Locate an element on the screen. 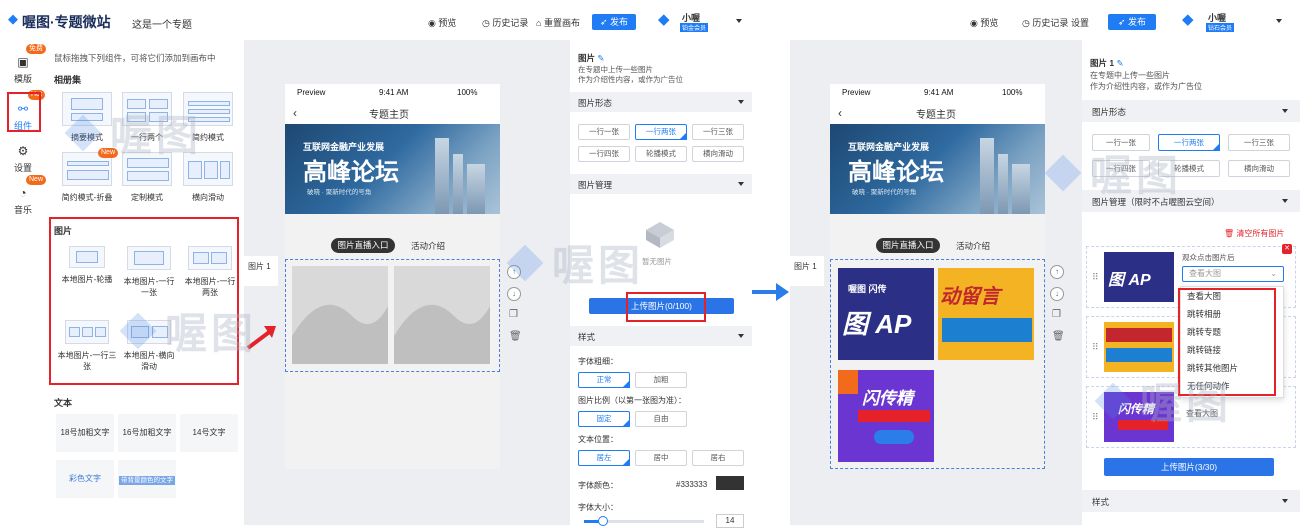 This screenshot has height=528, width=1314. clear-all-button: 🗑 清空所有图片 is located at coordinates (1254, 233).